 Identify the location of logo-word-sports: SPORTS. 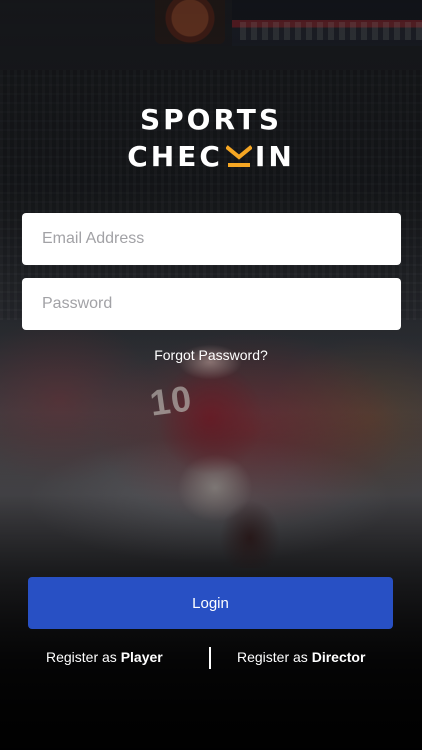
(211, 119).